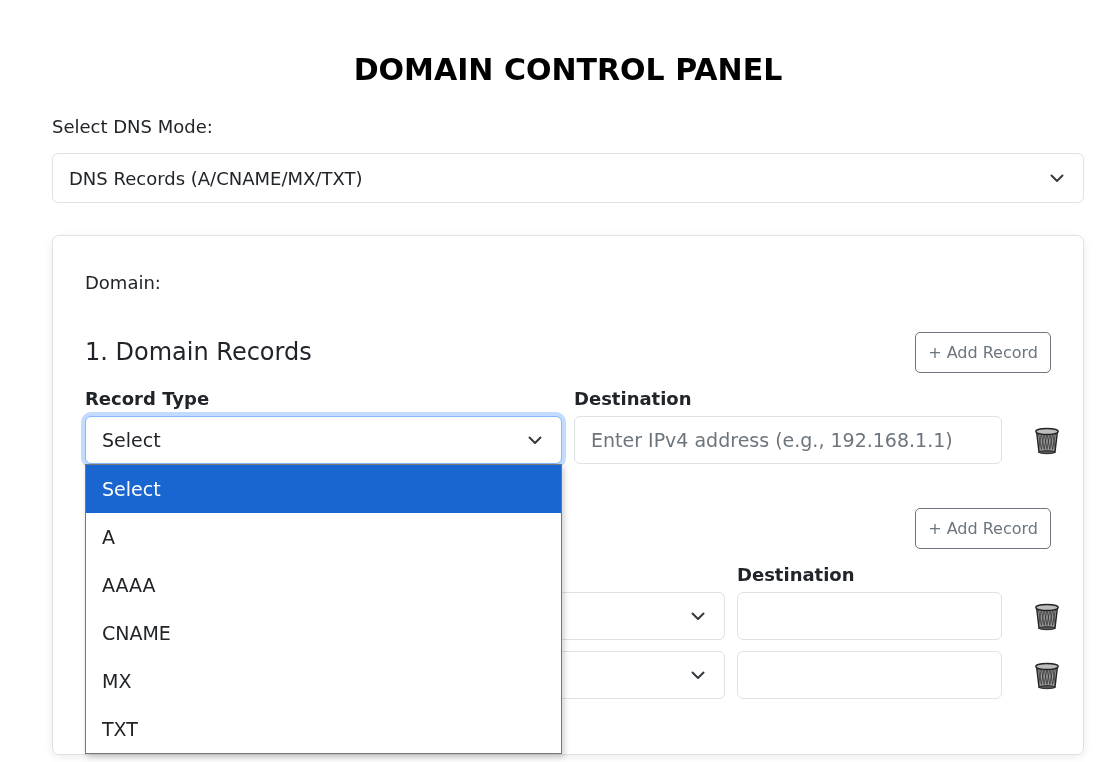  I want to click on destination-field: Enter IPv4 address (e.g., 192.168.1.1), so click(788, 440).